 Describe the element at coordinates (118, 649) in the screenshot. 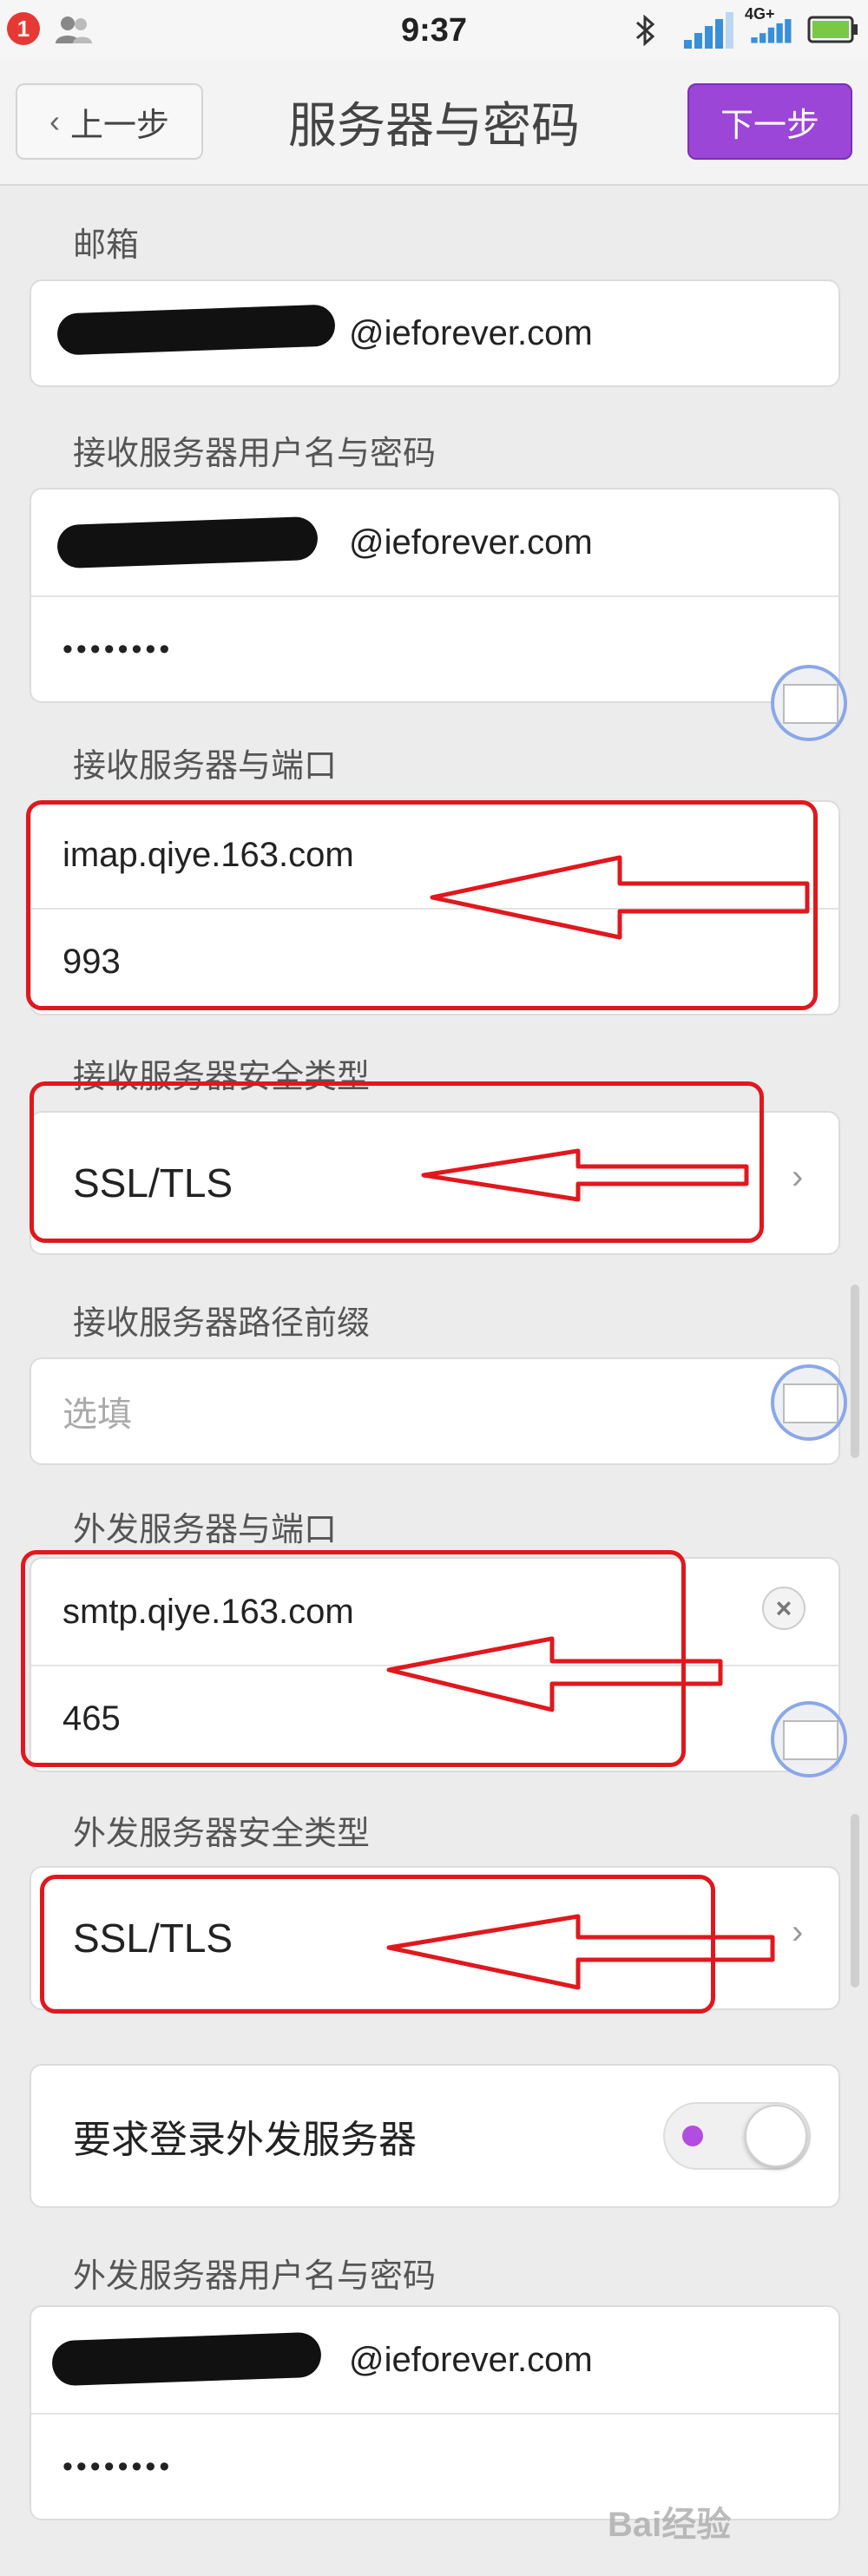

I see `incoming-password-value: ••••••••` at that location.